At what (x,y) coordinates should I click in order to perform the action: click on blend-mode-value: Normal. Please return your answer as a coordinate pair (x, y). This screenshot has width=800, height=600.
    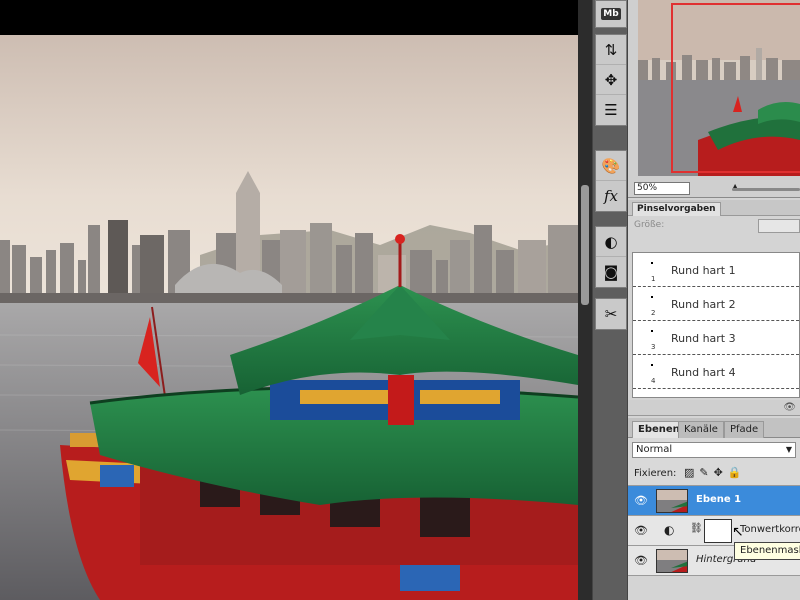
    Looking at the image, I should click on (654, 449).